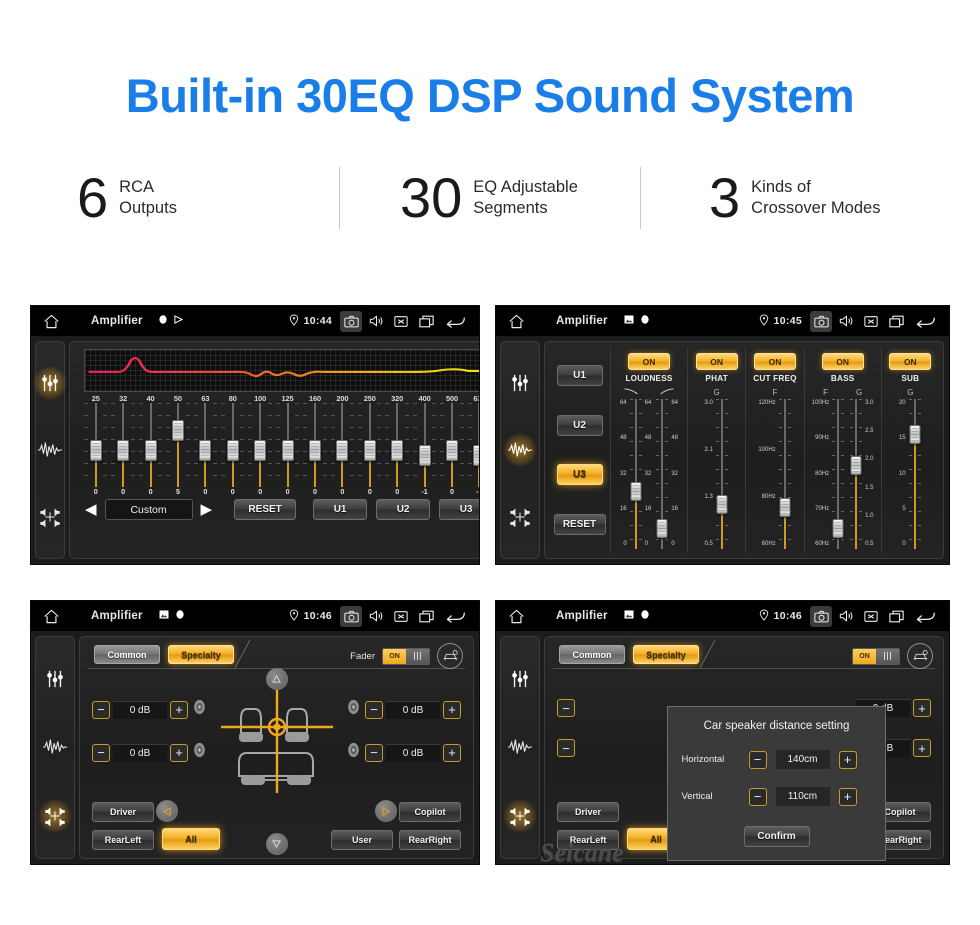 The width and height of the screenshot is (980, 925). What do you see at coordinates (386, 811) in the screenshot?
I see `right-triangle-icon` at bounding box center [386, 811].